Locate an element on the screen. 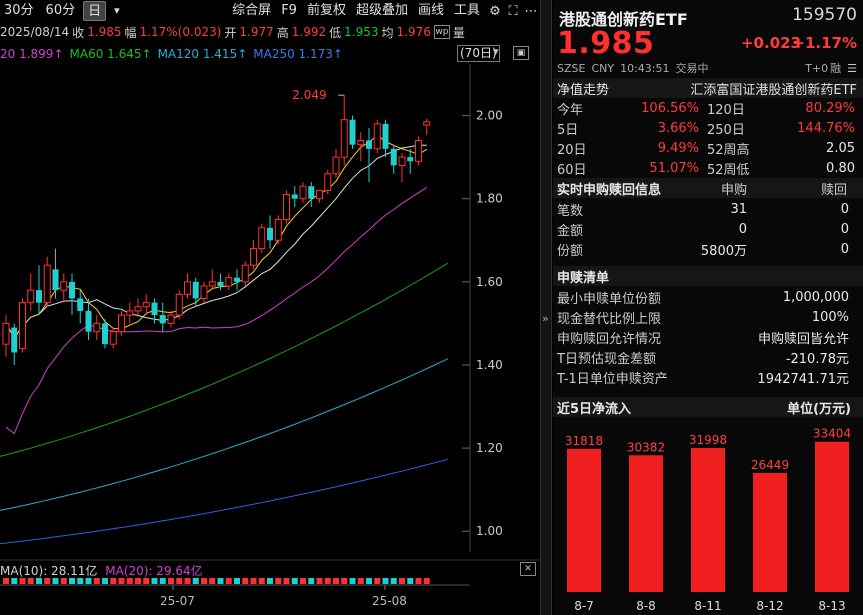 The image size is (863, 615). fullscreen-icon: ⛶ is located at coordinates (513, 11).